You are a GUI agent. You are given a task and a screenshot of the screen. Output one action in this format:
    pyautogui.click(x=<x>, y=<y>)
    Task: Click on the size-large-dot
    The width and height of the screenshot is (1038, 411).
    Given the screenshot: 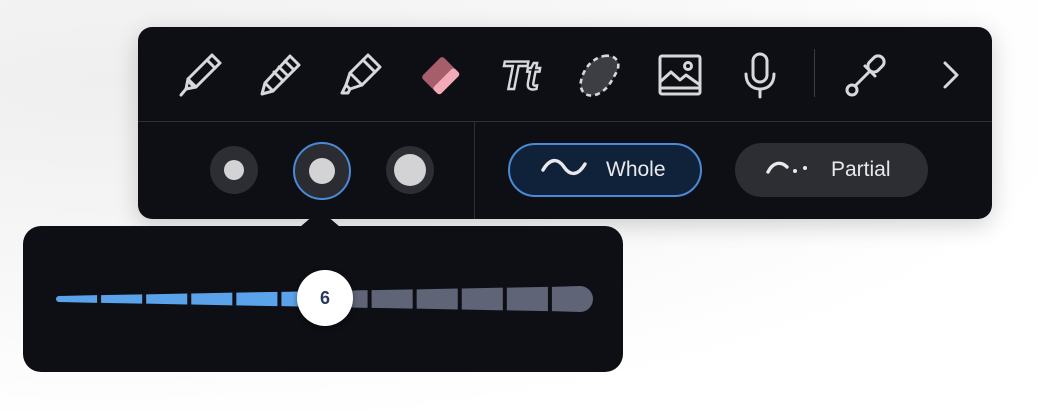 What is the action you would take?
    pyautogui.click(x=410, y=170)
    